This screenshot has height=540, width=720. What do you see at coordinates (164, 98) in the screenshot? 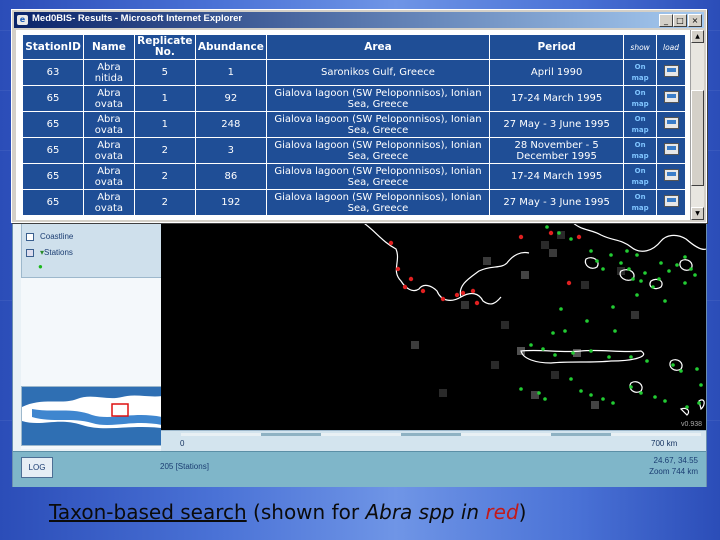
I see `cell-replicate: 1` at bounding box center [164, 98].